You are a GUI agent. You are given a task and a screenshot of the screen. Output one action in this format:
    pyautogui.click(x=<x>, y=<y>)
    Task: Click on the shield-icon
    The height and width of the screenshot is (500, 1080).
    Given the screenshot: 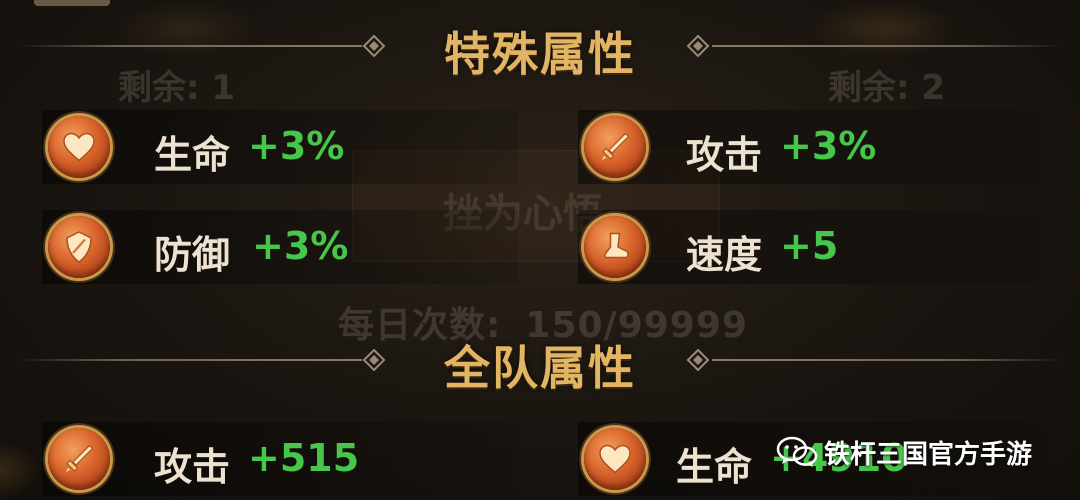 What is the action you would take?
    pyautogui.click(x=79, y=247)
    